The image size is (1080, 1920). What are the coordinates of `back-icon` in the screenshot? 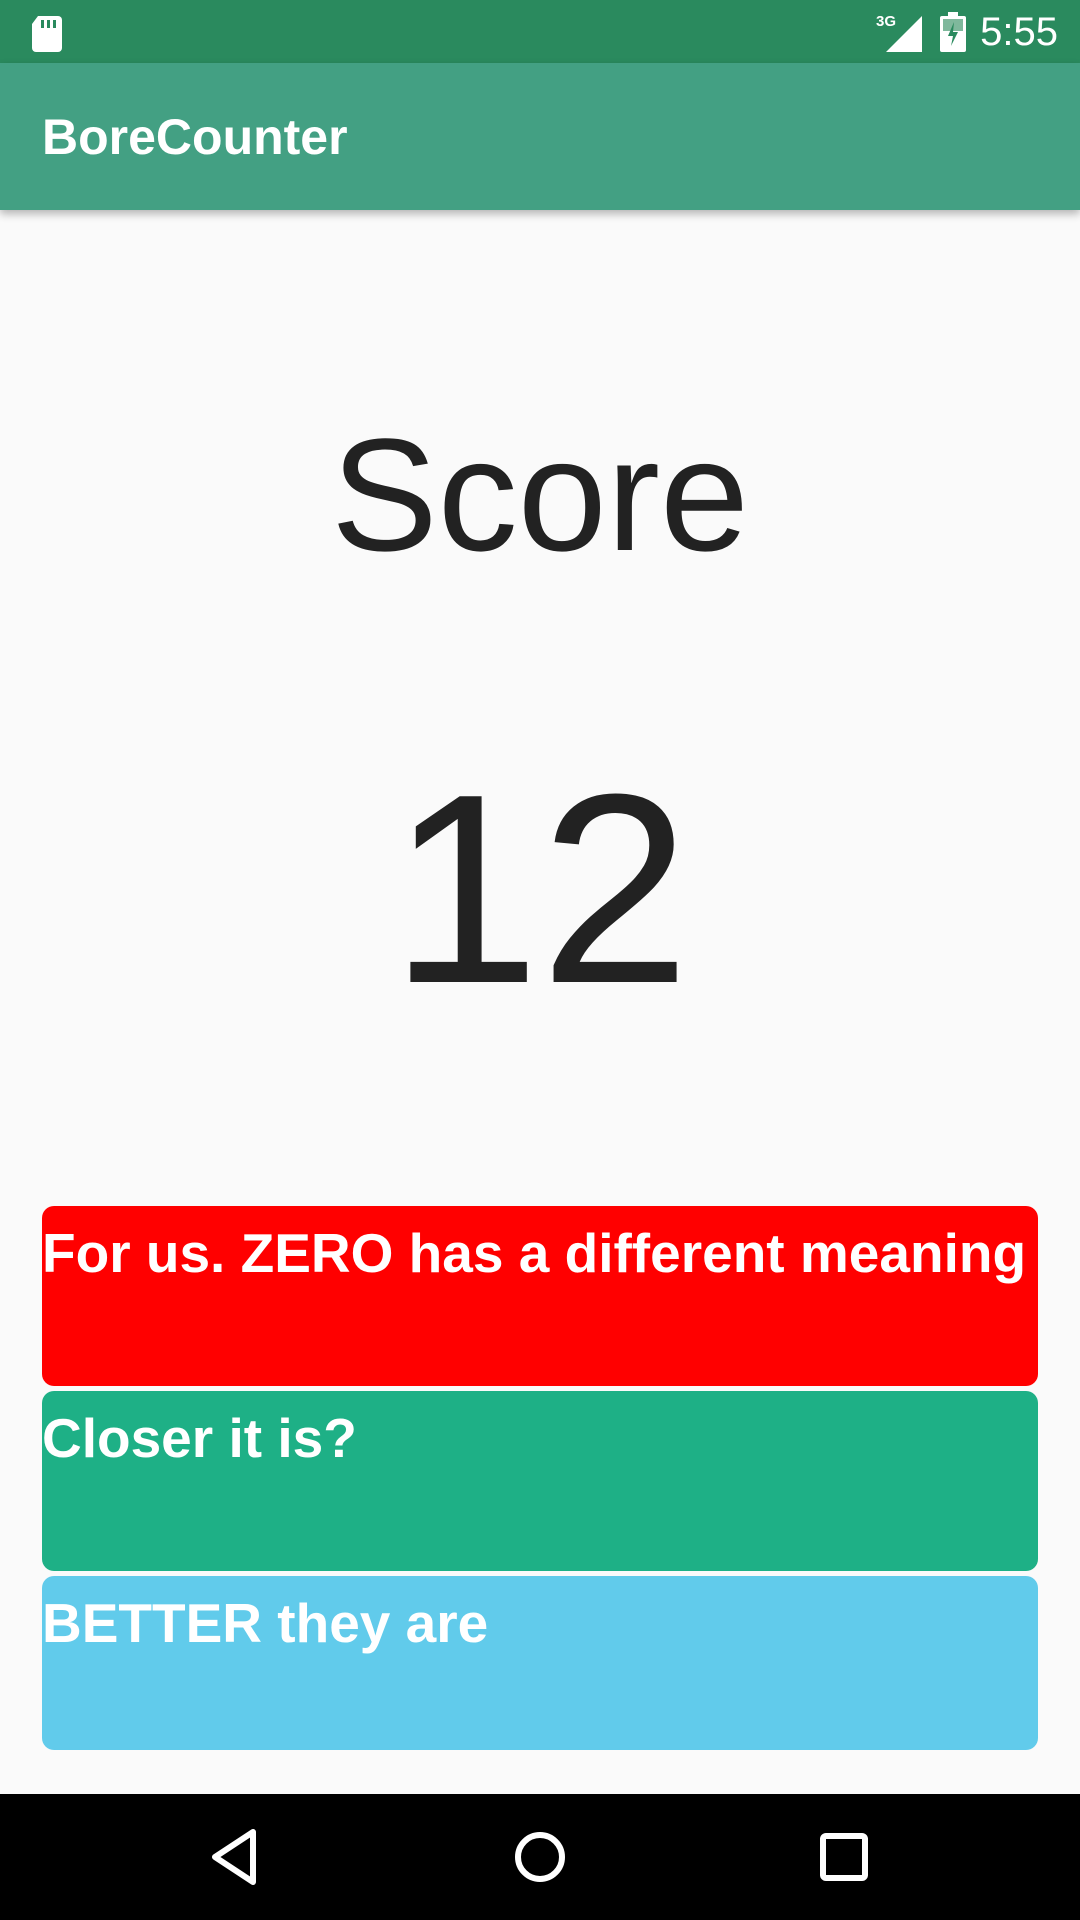 It's located at (236, 1857).